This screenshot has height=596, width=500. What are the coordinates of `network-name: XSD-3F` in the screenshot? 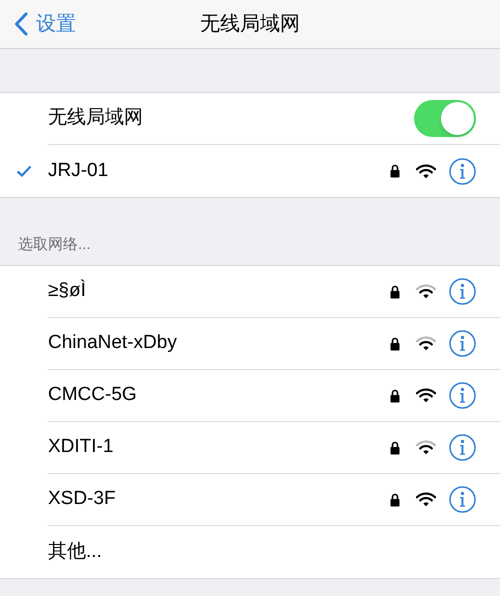 It's located at (82, 499).